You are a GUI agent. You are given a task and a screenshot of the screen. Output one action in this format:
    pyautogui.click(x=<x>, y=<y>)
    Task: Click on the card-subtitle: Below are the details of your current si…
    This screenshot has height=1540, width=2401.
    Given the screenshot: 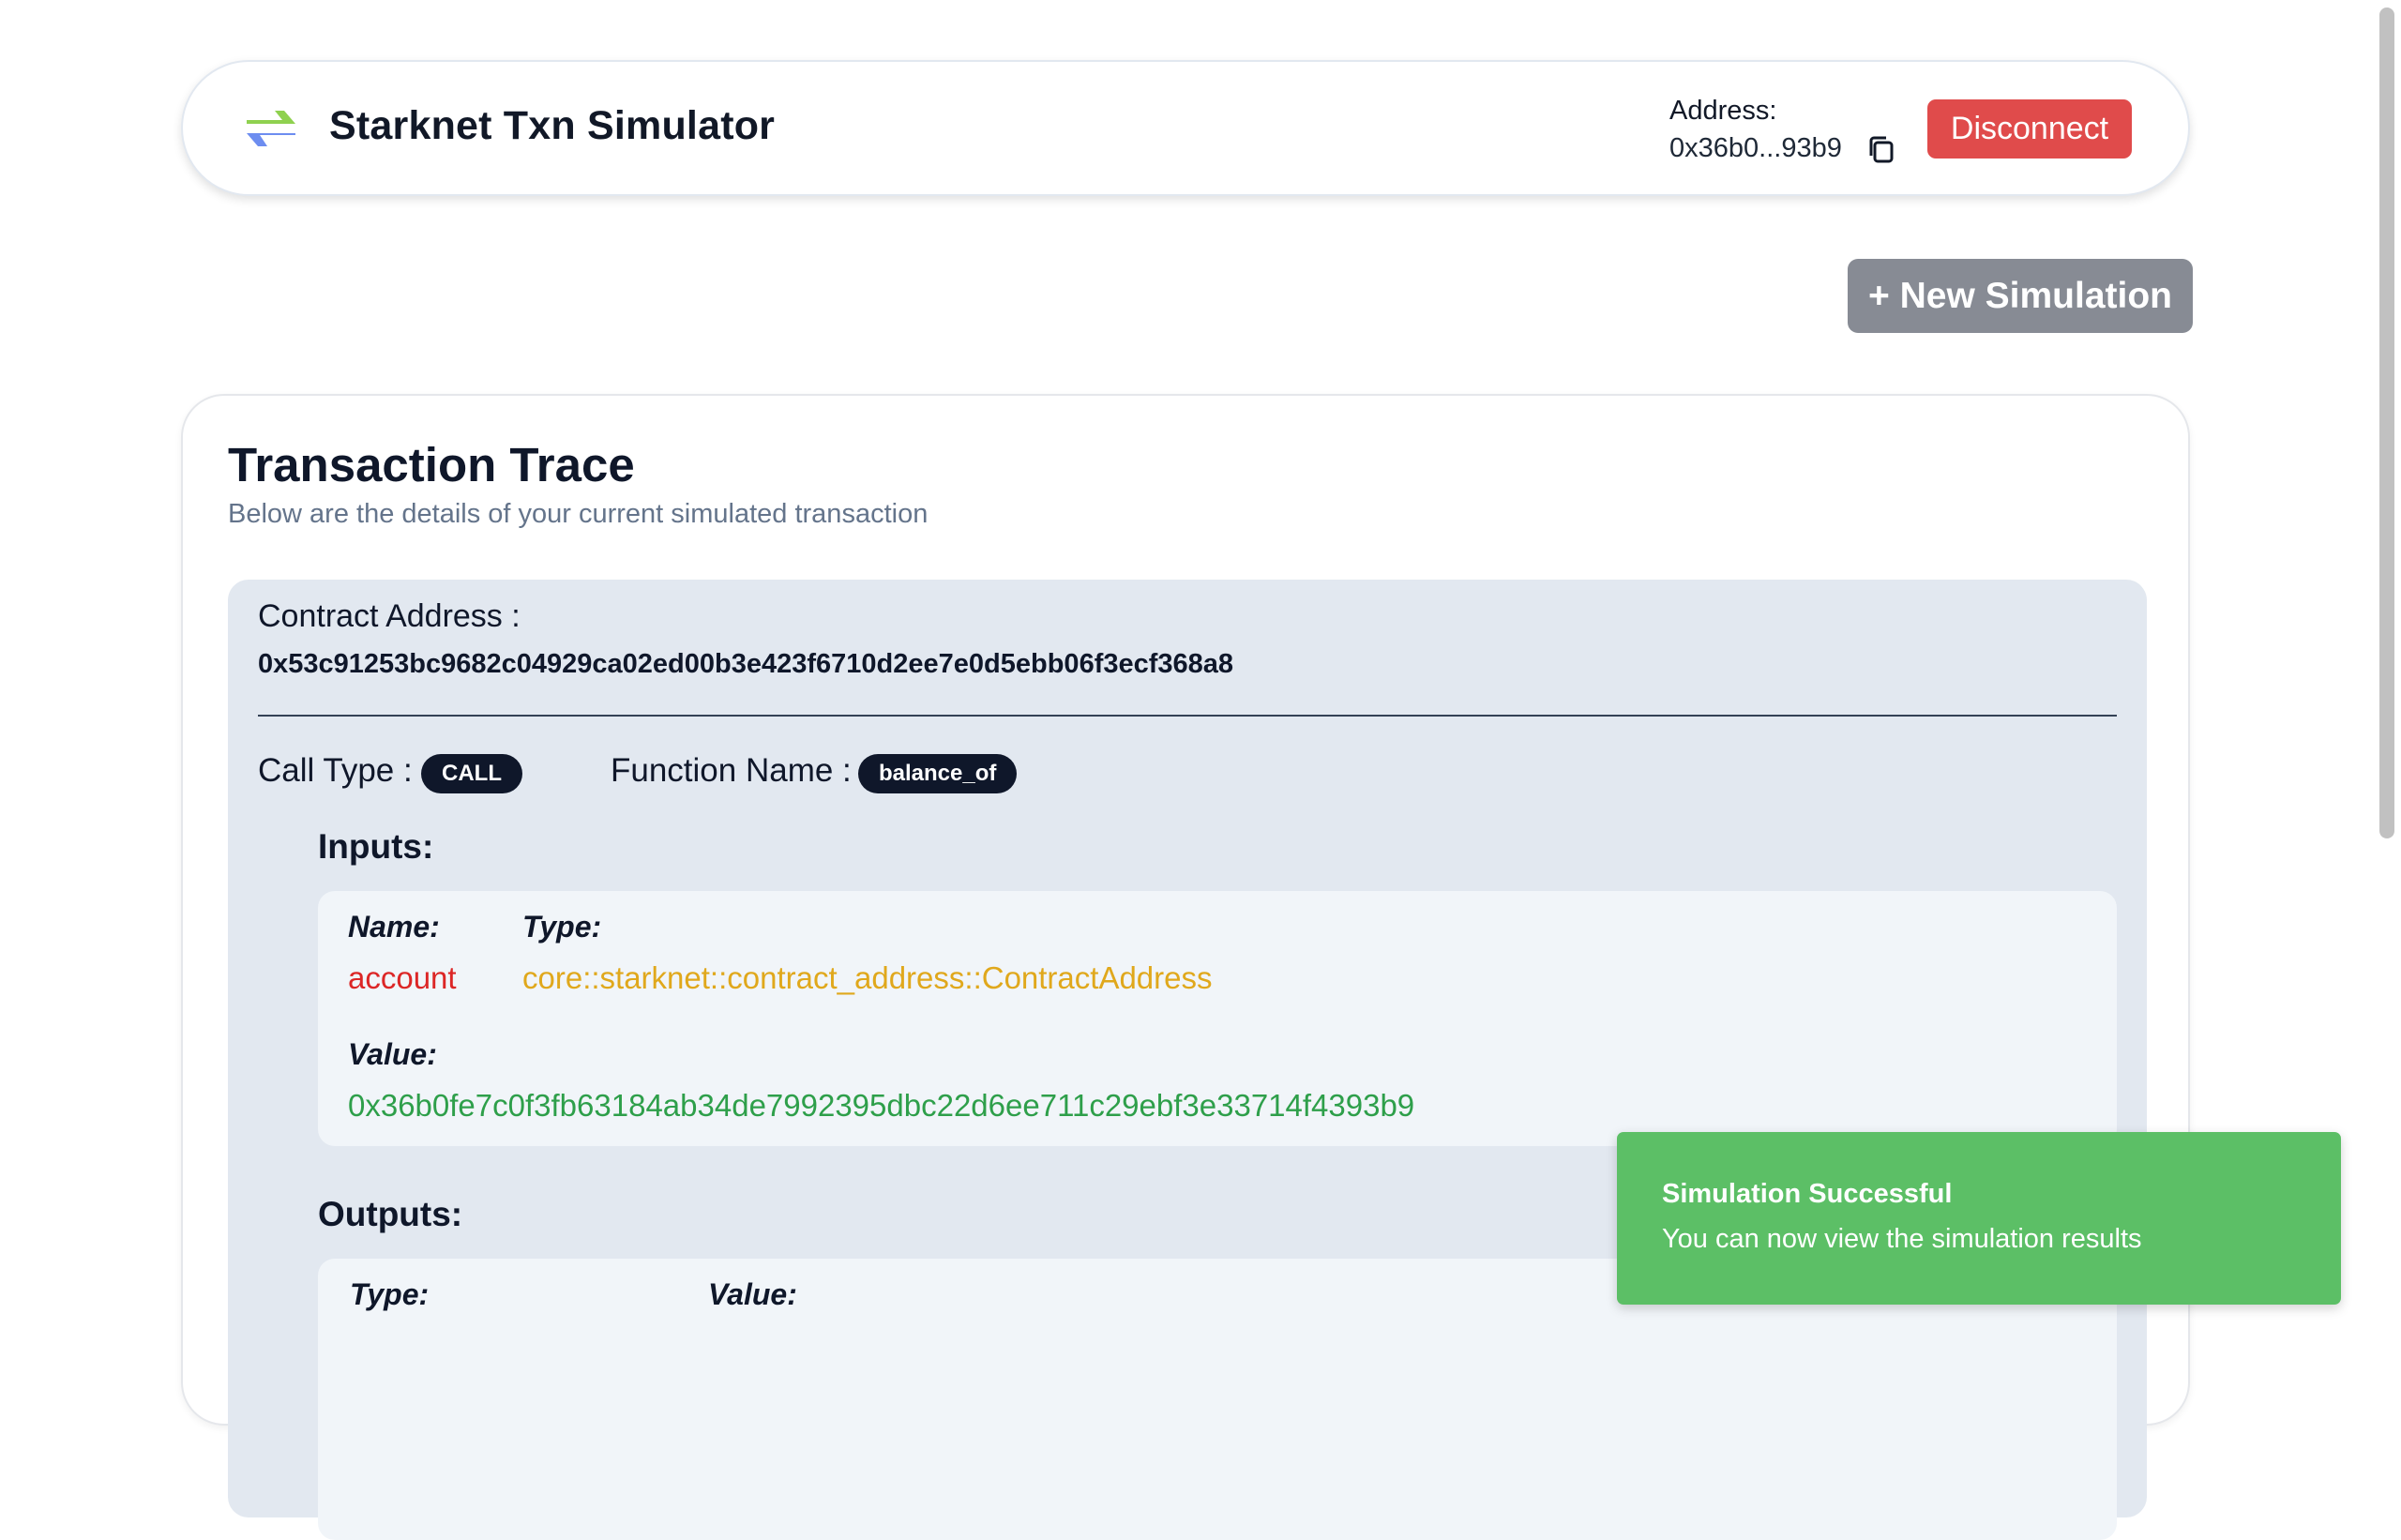 What is the action you would take?
    pyautogui.click(x=578, y=514)
    